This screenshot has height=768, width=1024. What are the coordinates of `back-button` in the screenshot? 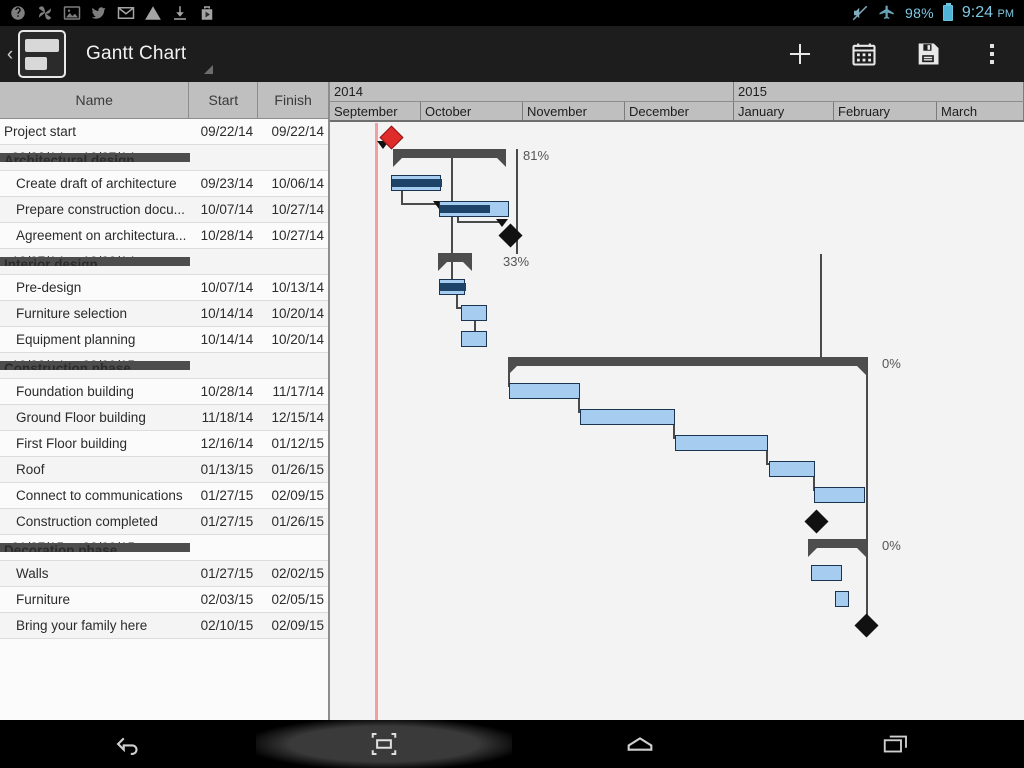 It's located at (128, 744).